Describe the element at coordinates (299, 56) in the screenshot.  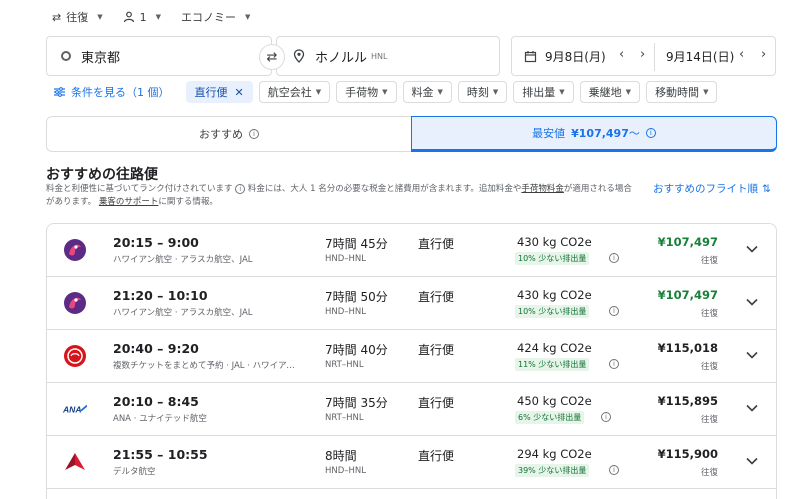
I see `location-pin-icon` at that location.